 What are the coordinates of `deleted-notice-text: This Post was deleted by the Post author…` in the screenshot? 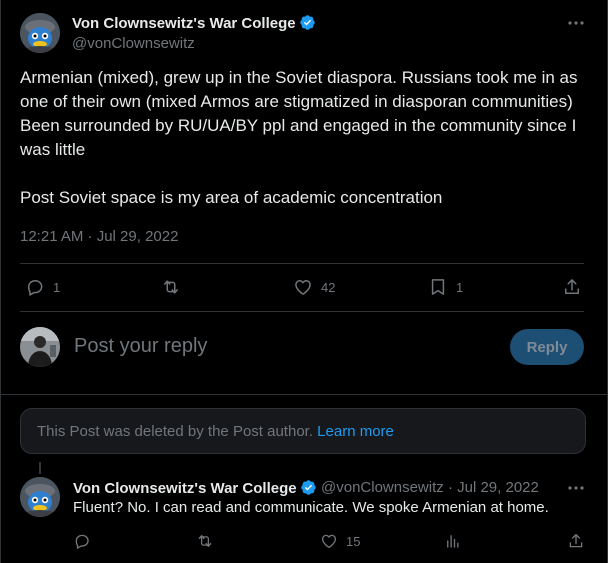 It's located at (175, 431).